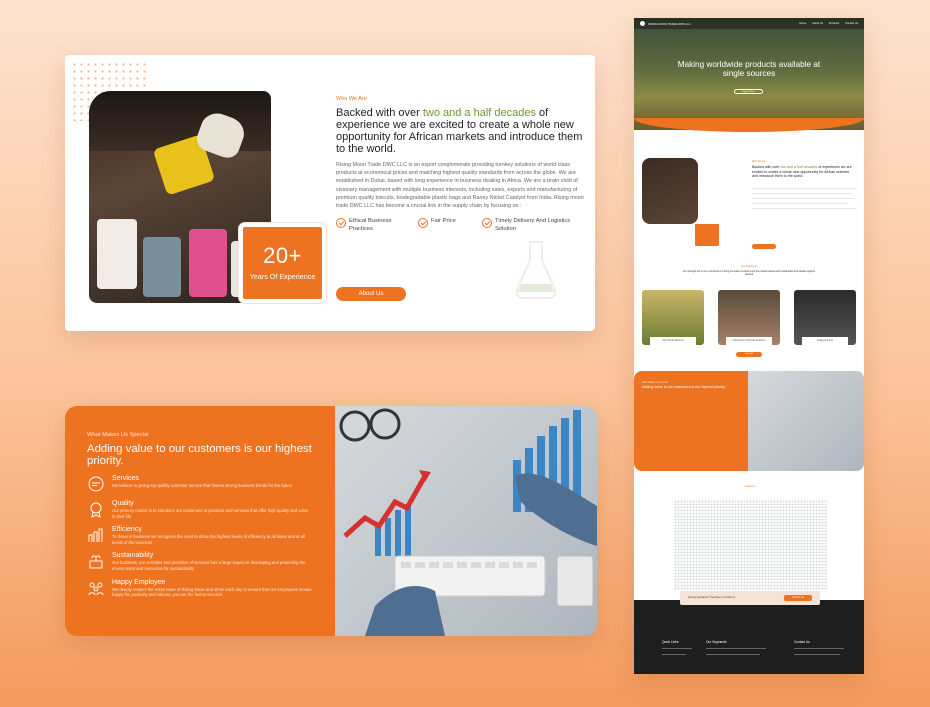 This screenshot has width=930, height=707. I want to click on experience-number: 20+, so click(282, 255).